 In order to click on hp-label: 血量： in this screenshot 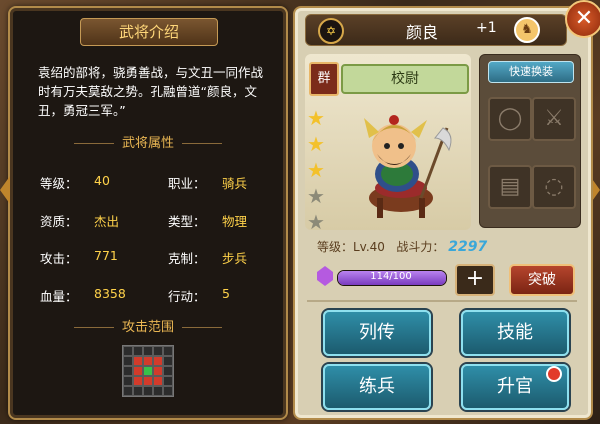, I will do `click(59, 296)`.